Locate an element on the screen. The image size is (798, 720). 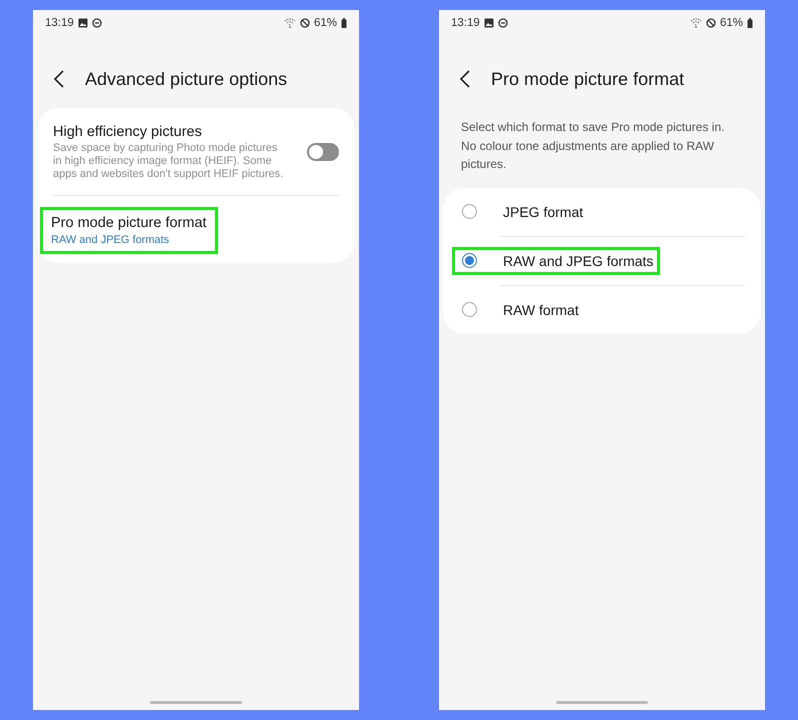
page-title: Advanced picture options is located at coordinates (186, 79).